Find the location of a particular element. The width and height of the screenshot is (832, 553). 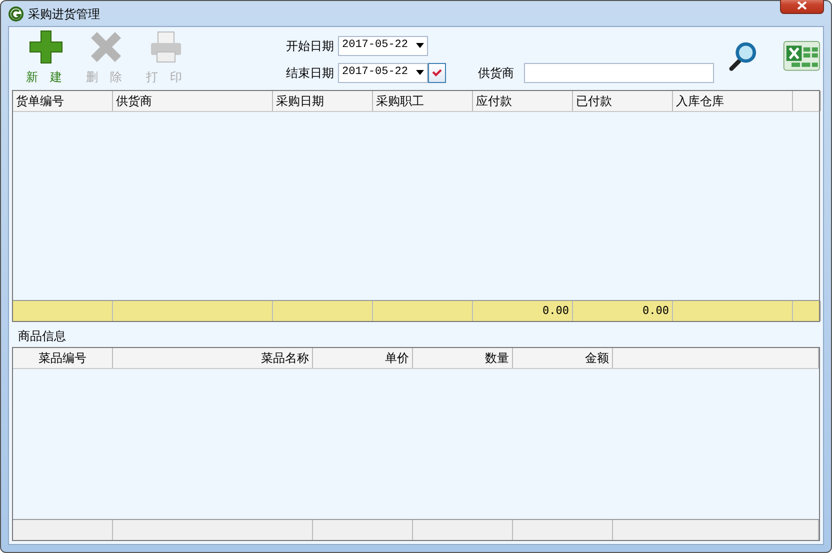

column-header: 菜品名称 is located at coordinates (213, 358).